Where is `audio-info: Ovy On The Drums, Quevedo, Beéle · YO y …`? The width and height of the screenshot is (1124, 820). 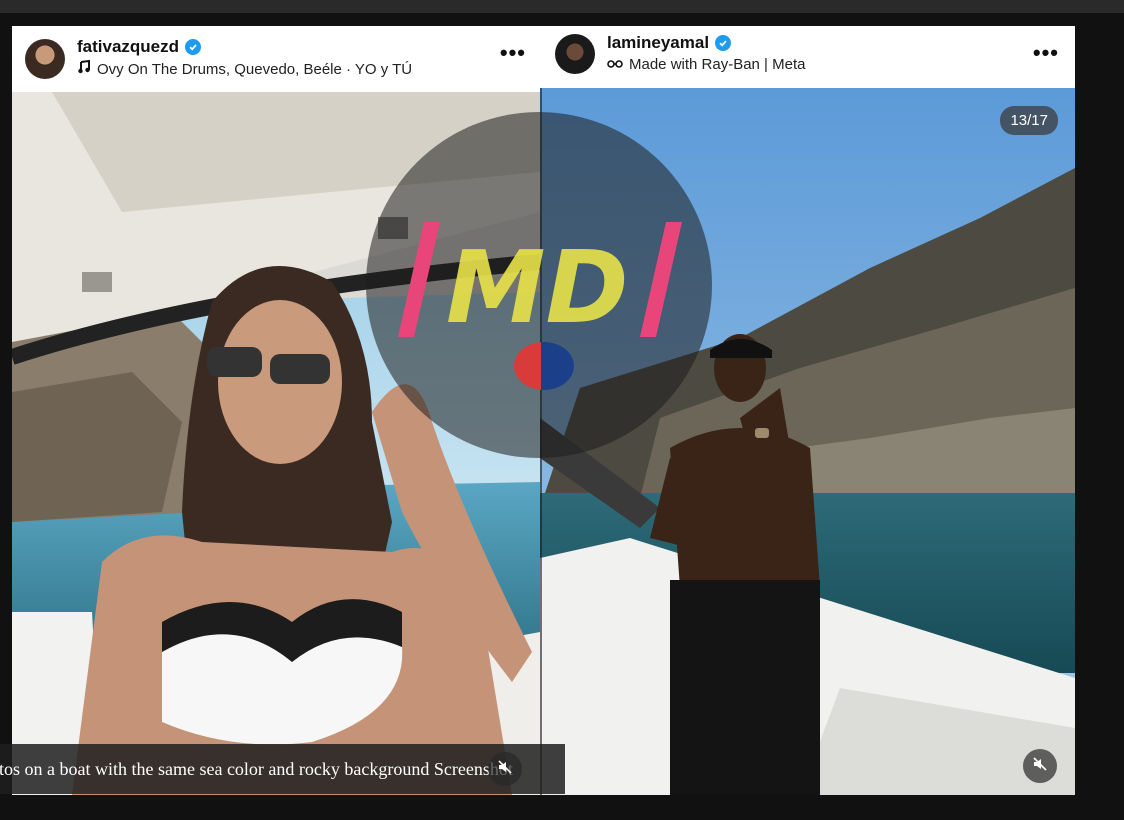
audio-info: Ovy On The Drums, Quevedo, Beéle · YO y … is located at coordinates (245, 68).